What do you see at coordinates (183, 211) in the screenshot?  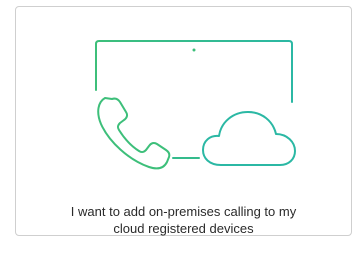 I see `option-card-label-line1: I want to add on-premises calling to my` at bounding box center [183, 211].